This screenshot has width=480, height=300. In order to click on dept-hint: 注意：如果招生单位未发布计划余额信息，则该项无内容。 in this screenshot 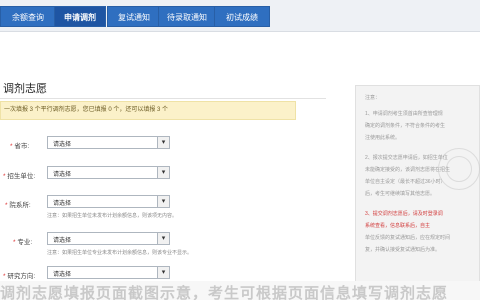, I will do `click(112, 216)`.